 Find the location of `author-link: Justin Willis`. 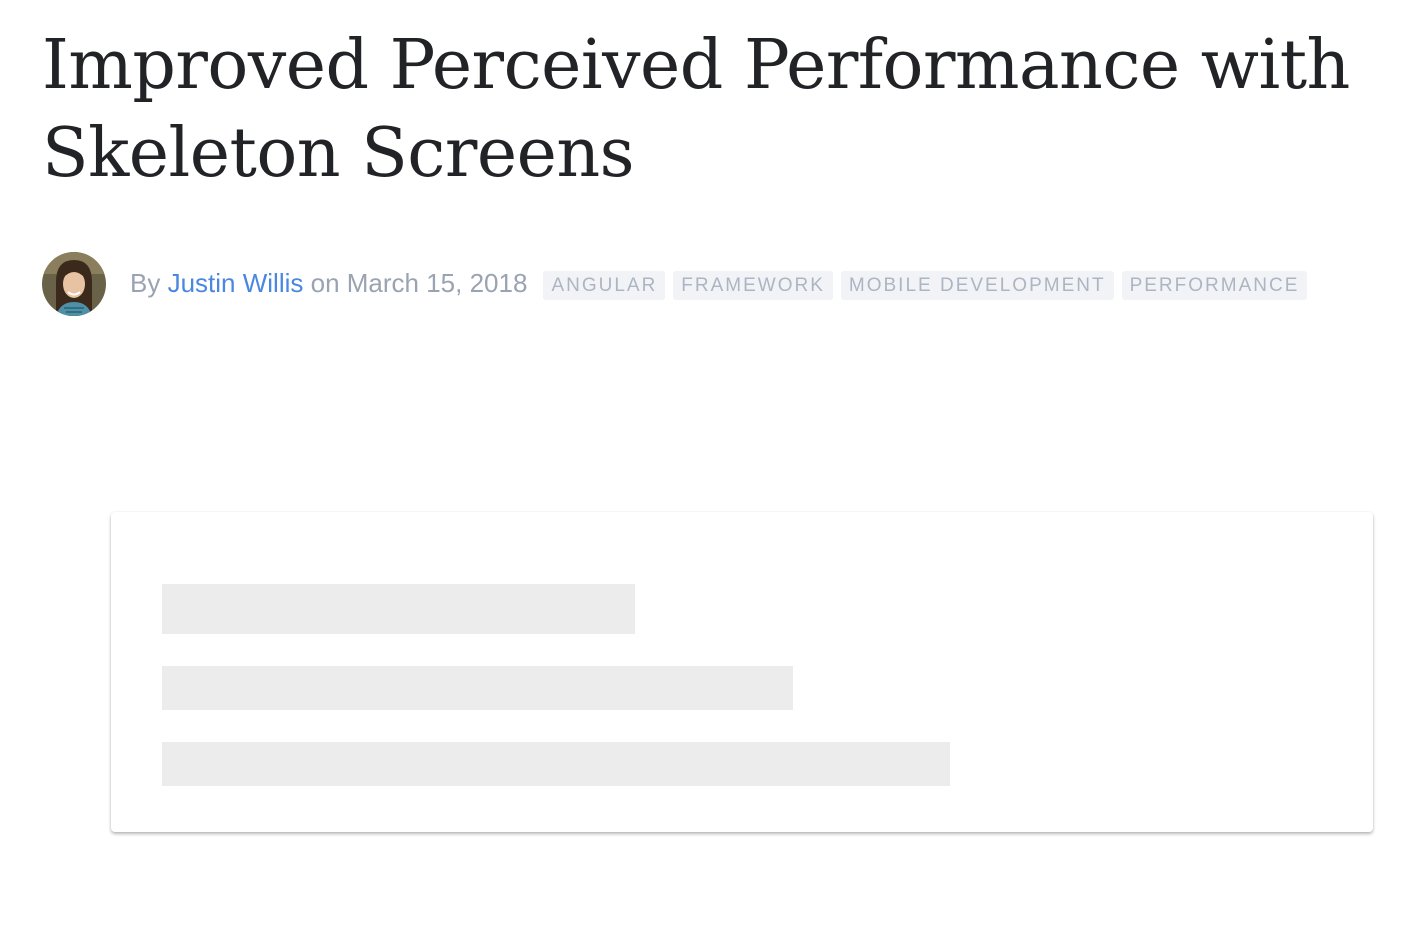

author-link: Justin Willis is located at coordinates (236, 283).